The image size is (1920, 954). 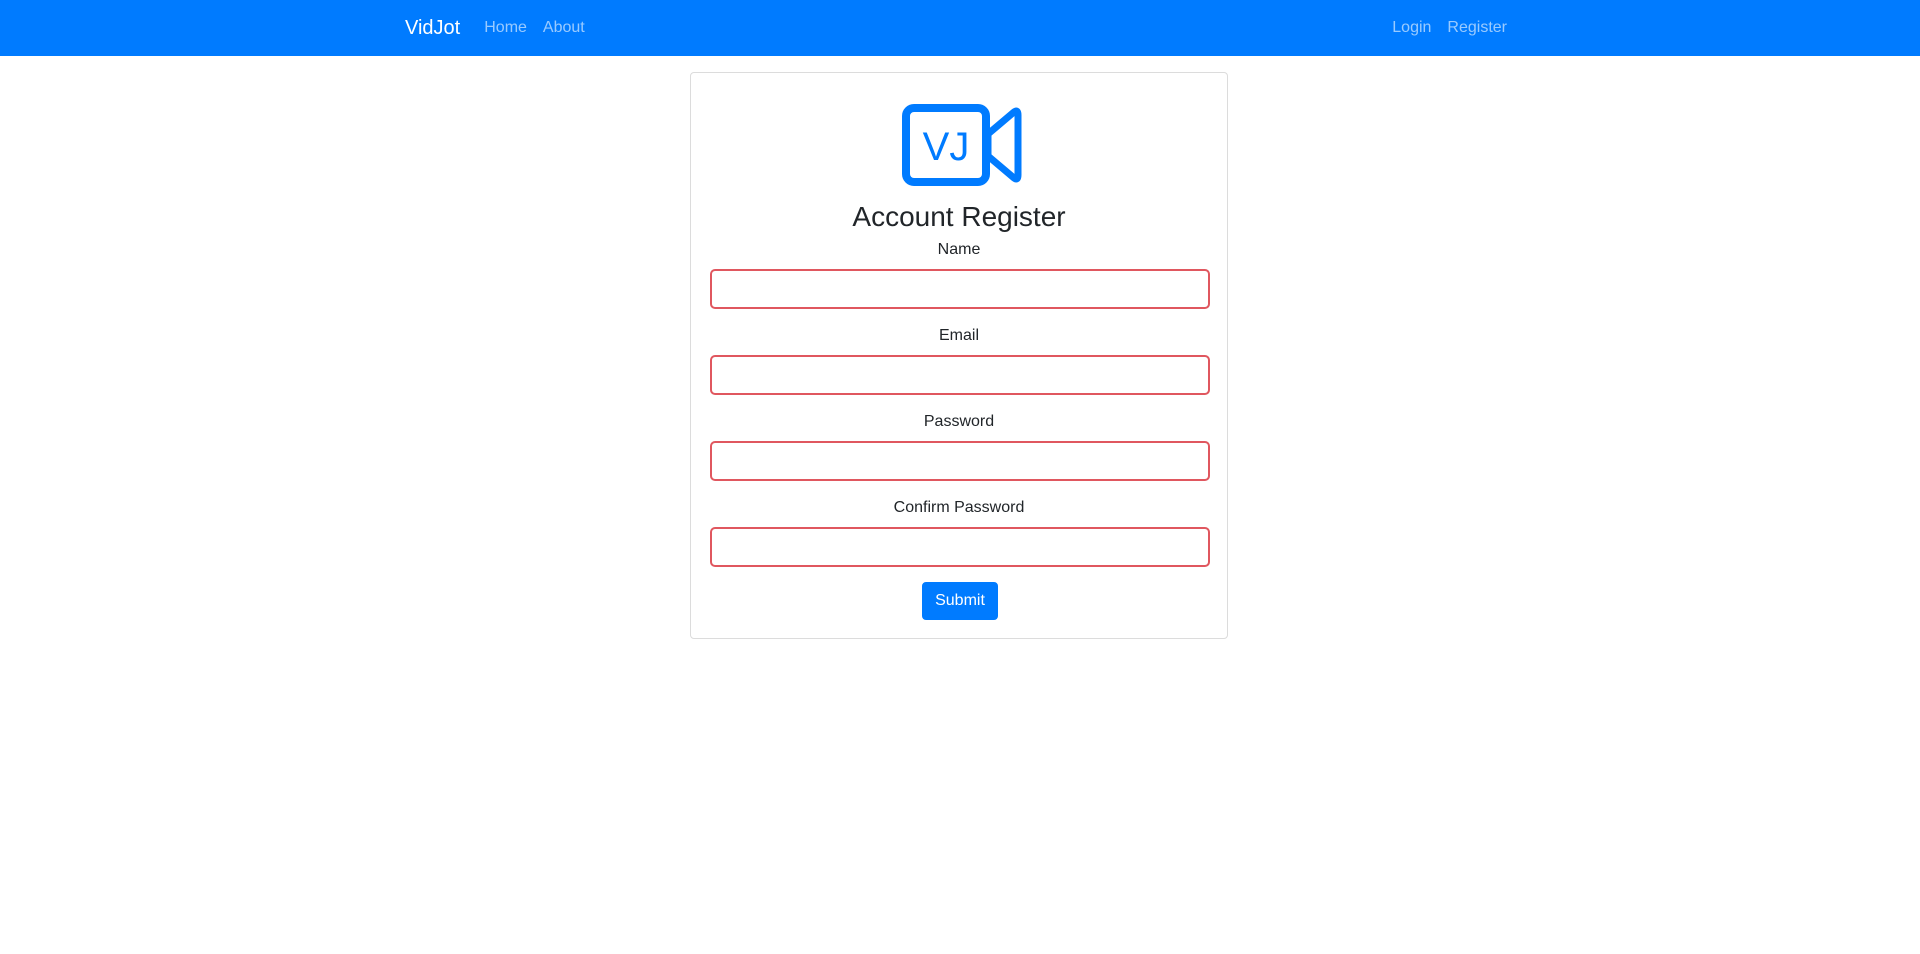 I want to click on nav-link-home: Home, so click(x=505, y=28).